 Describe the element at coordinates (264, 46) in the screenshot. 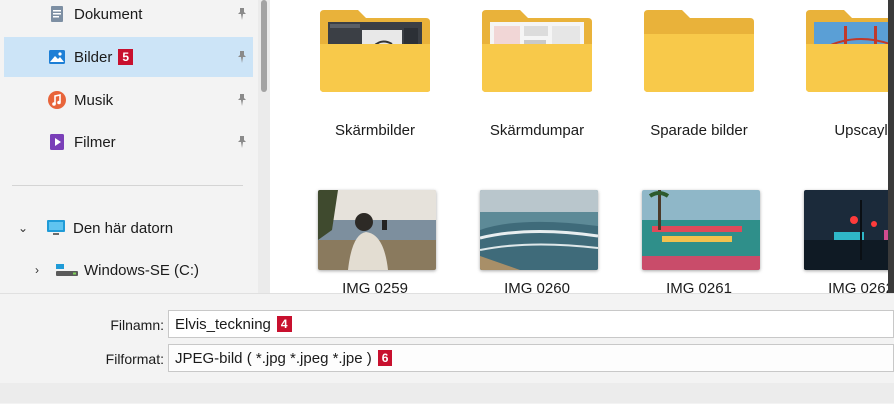

I see `scrollbar-thumb` at that location.